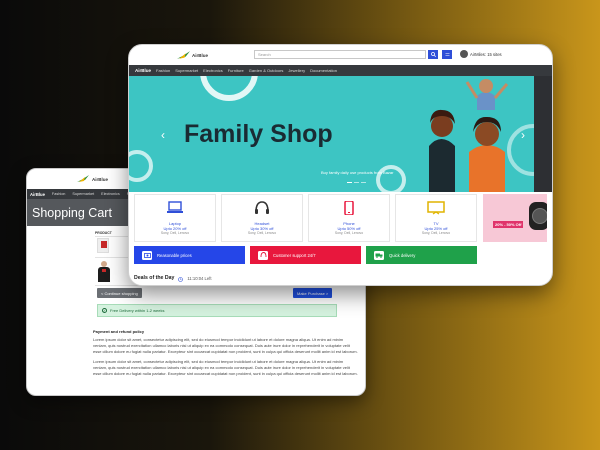 The width and height of the screenshot is (600, 450). Describe the element at coordinates (137, 310) in the screenshot. I see `delivery-text: Free Delivery within 1-2 weeks` at that location.